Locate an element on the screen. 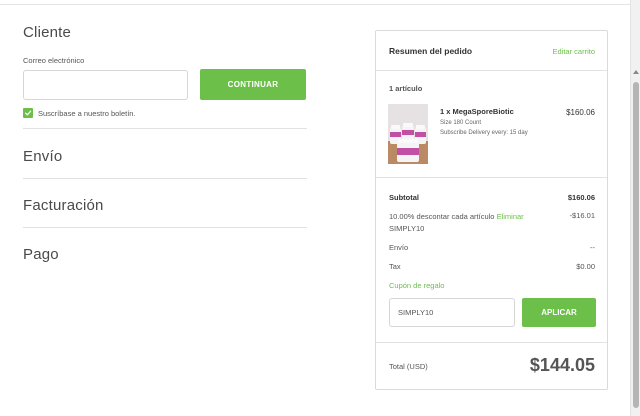 This screenshot has height=416, width=640. edit-cart-link: Editar carrito is located at coordinates (573, 51).